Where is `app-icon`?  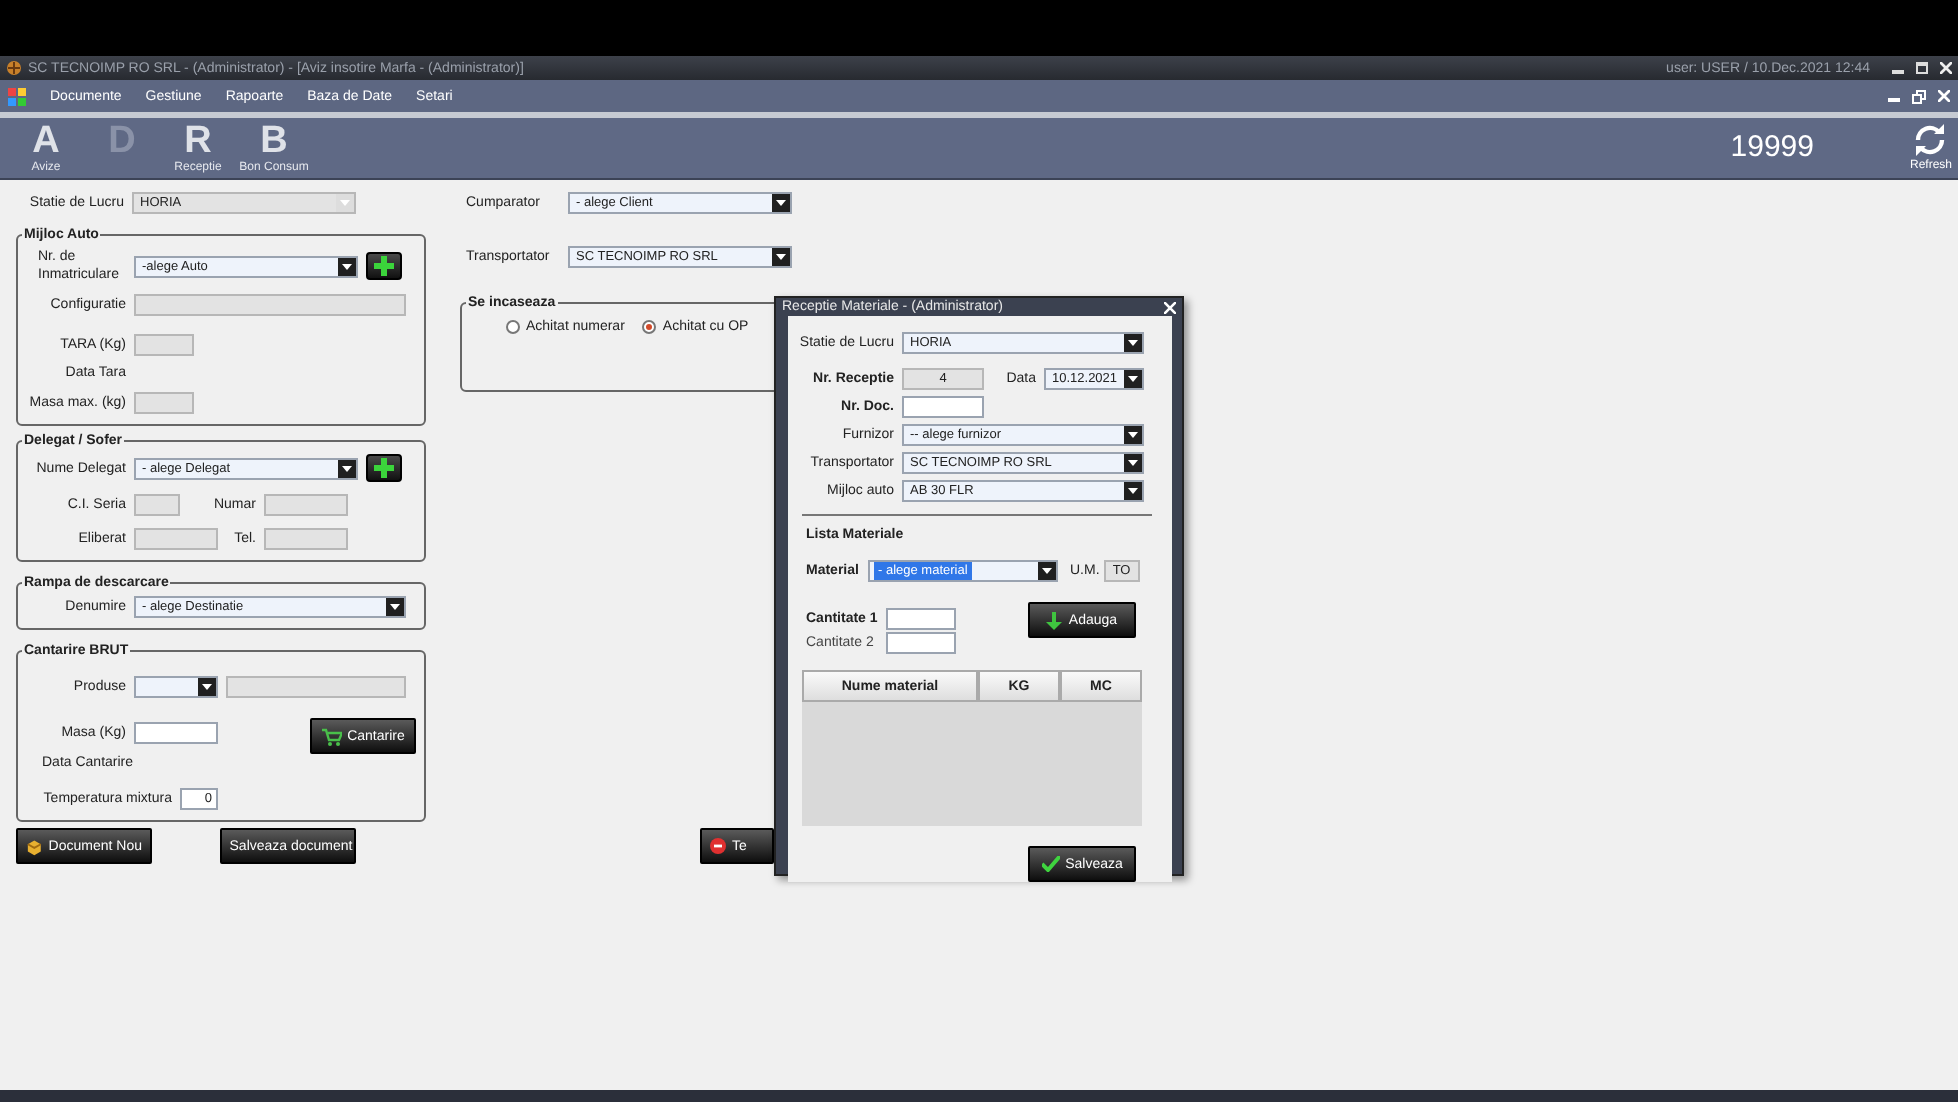
app-icon is located at coordinates (14, 68).